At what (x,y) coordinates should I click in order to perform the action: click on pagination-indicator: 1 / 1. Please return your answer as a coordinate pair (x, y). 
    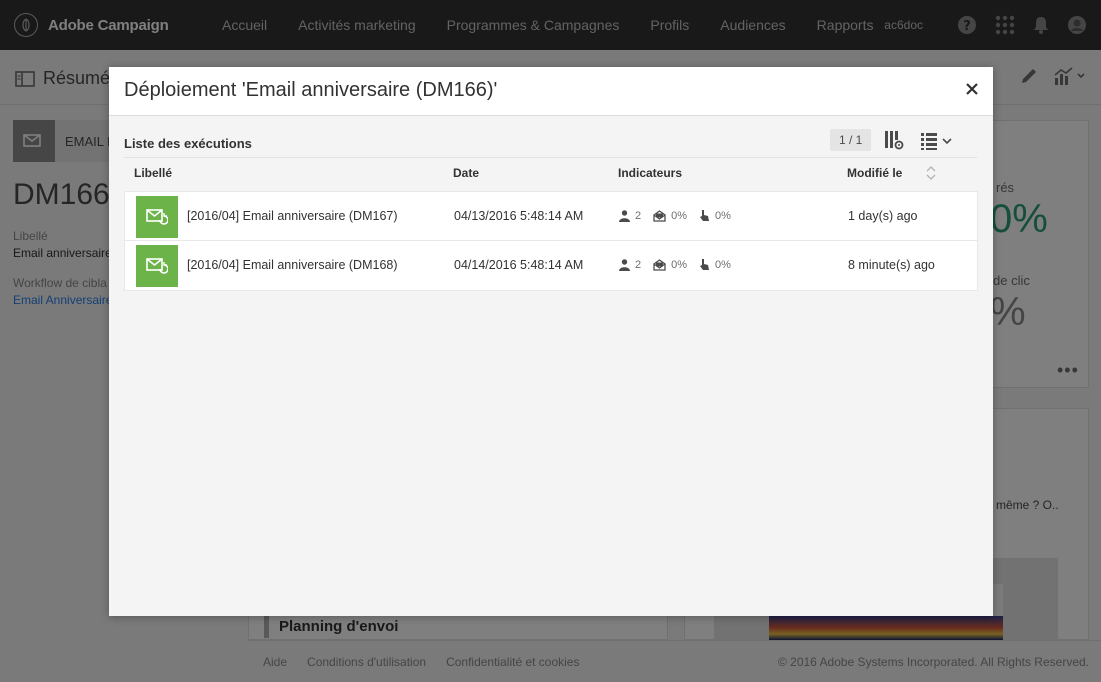
    Looking at the image, I should click on (851, 140).